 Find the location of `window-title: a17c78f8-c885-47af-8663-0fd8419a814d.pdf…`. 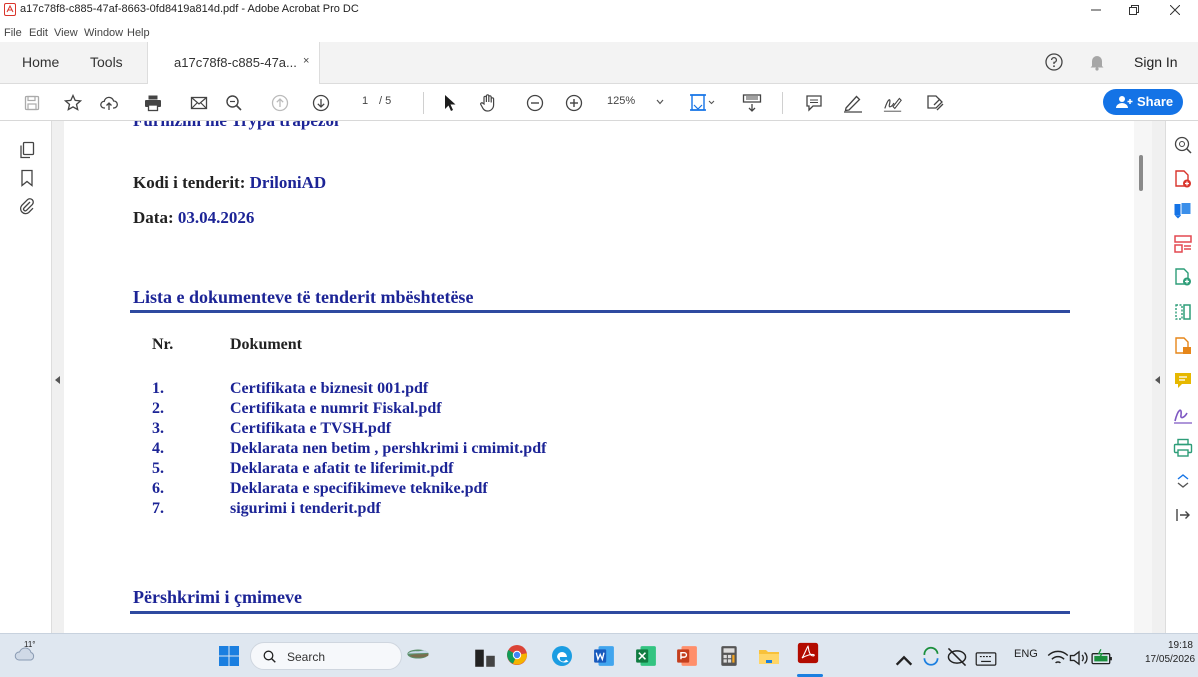

window-title: a17c78f8-c885-47af-8663-0fd8419a814d.pdf… is located at coordinates (189, 9).